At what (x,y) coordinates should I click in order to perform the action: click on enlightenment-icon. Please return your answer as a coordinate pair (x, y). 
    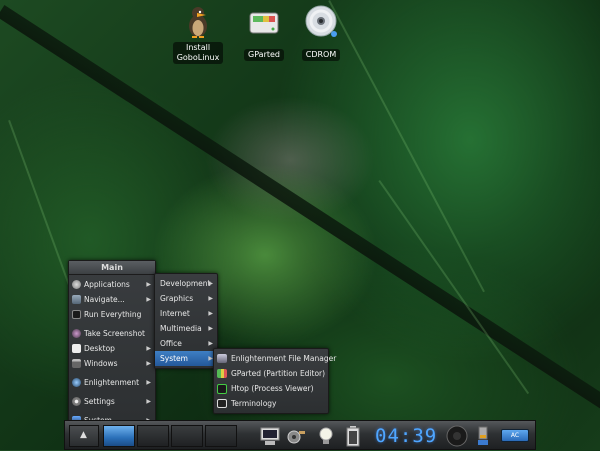
    Looking at the image, I should click on (76, 382).